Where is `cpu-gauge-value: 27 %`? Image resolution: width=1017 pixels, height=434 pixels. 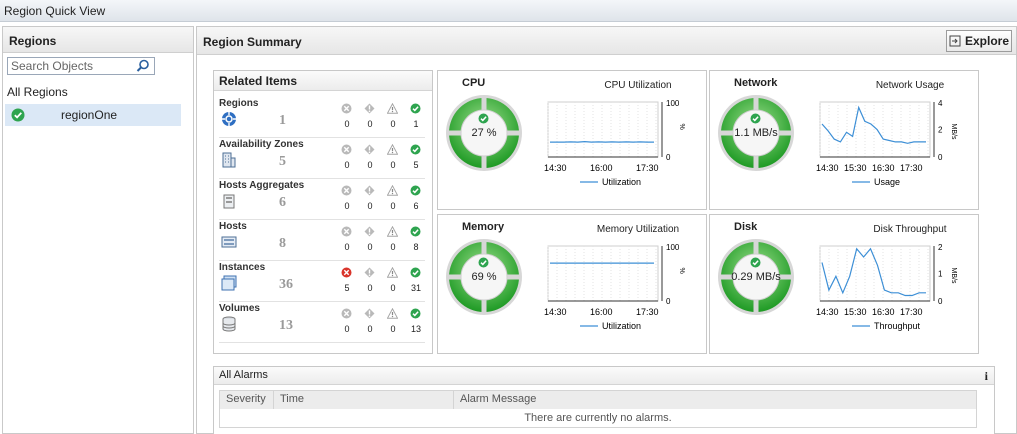
cpu-gauge-value: 27 % is located at coordinates (484, 133).